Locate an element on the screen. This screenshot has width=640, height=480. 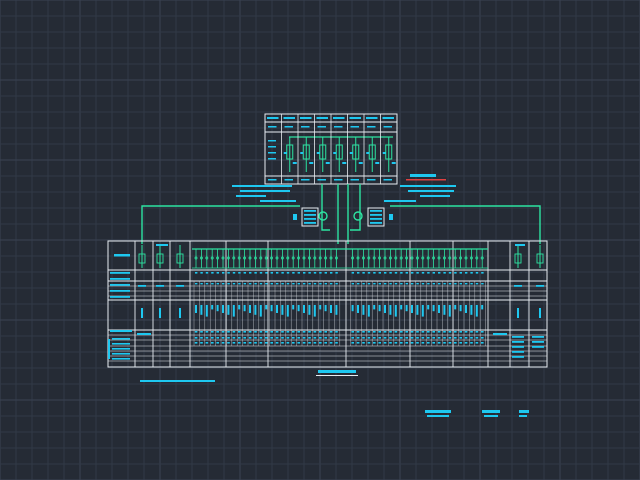
transformer-left-marker is located at coordinates (295, 217).